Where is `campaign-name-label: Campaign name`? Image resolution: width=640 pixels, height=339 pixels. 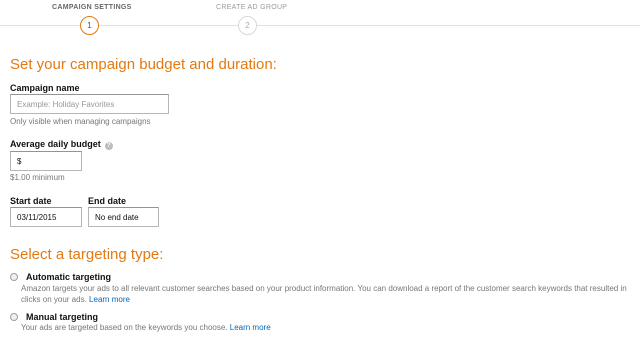
campaign-name-label: Campaign name is located at coordinates (45, 88).